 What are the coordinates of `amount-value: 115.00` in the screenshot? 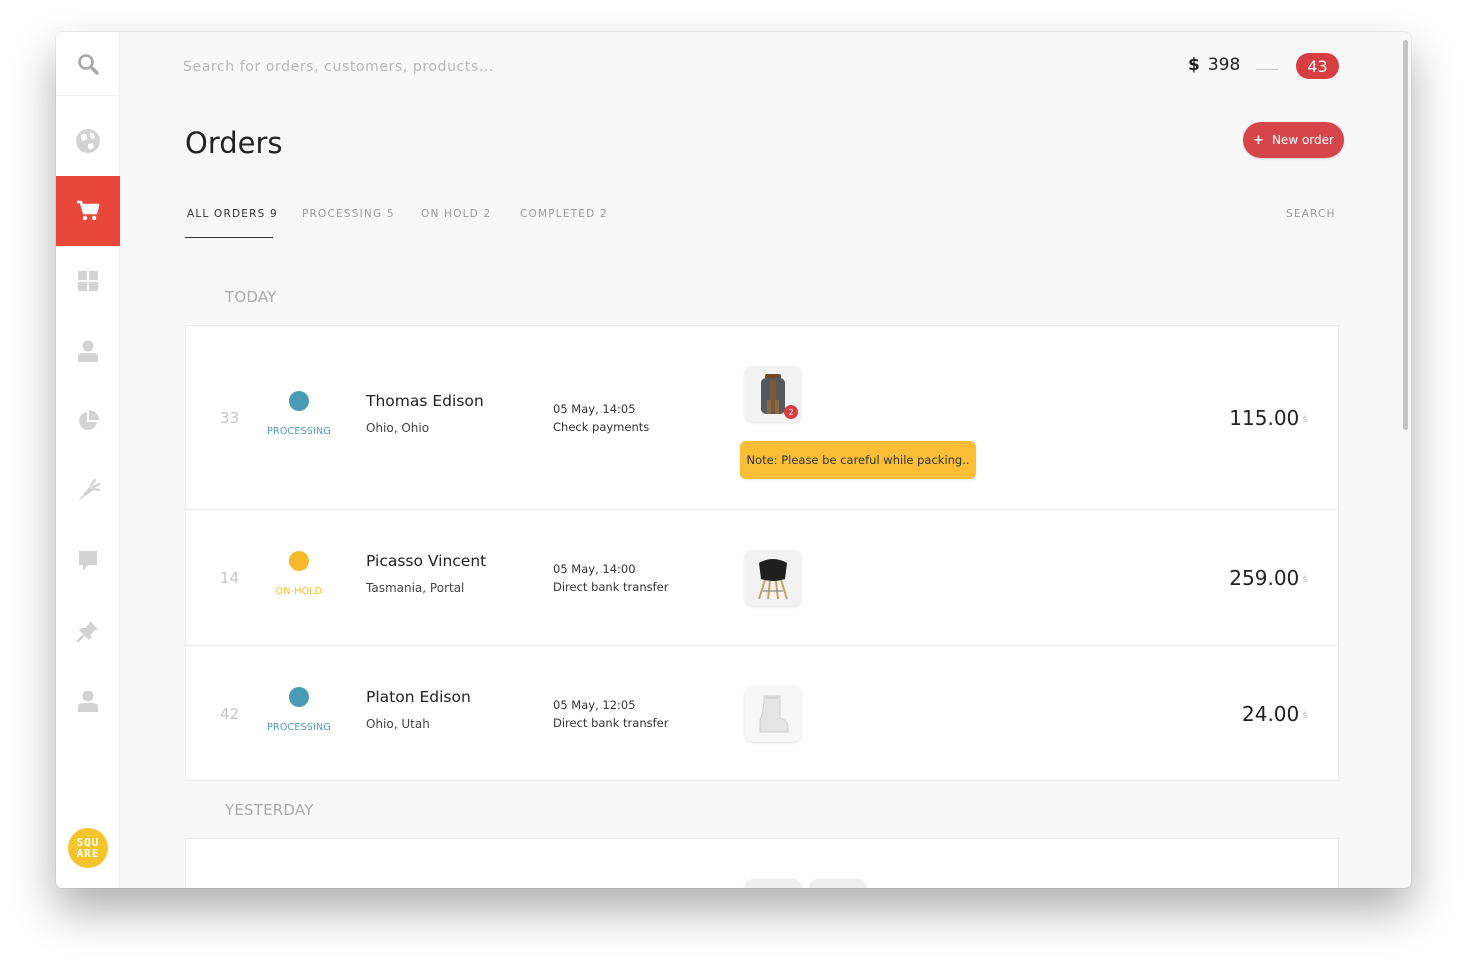 It's located at (1264, 418).